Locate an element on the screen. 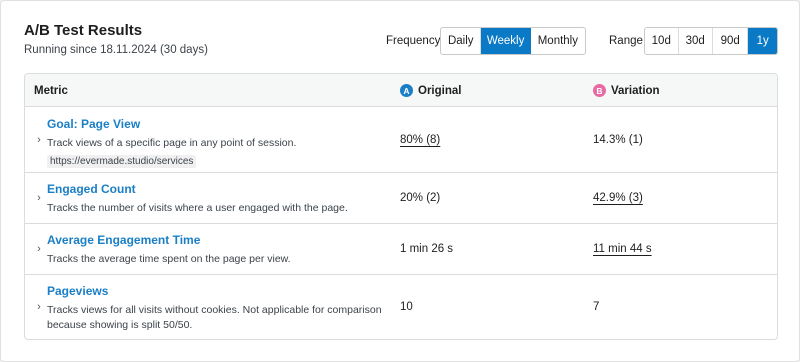 The image size is (800, 362). original-value: 1 min 26 s is located at coordinates (427, 249).